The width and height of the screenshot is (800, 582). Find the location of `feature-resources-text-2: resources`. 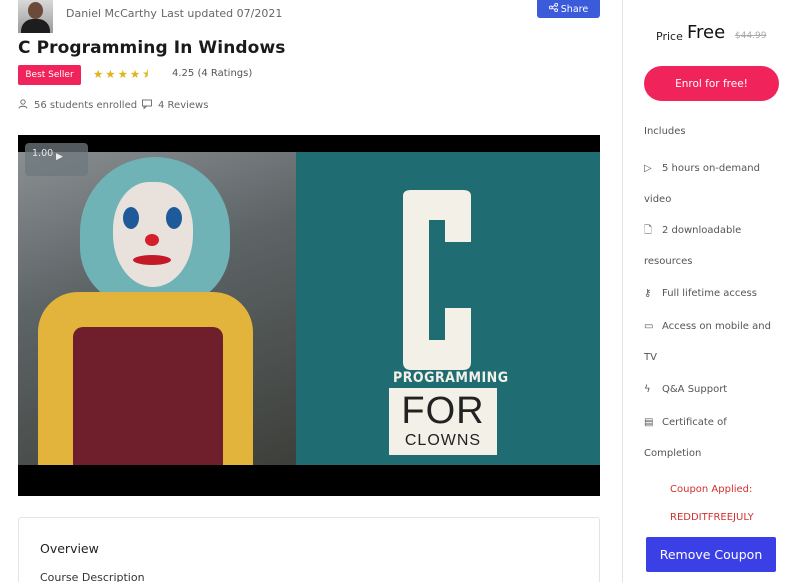

feature-resources-text-2: resources is located at coordinates (668, 261).